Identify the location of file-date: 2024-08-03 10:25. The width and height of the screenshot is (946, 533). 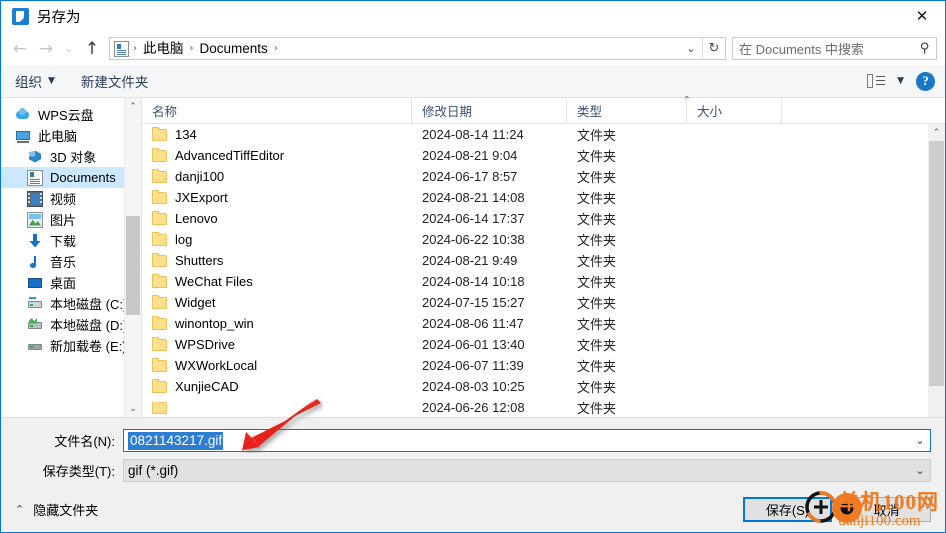
(473, 386).